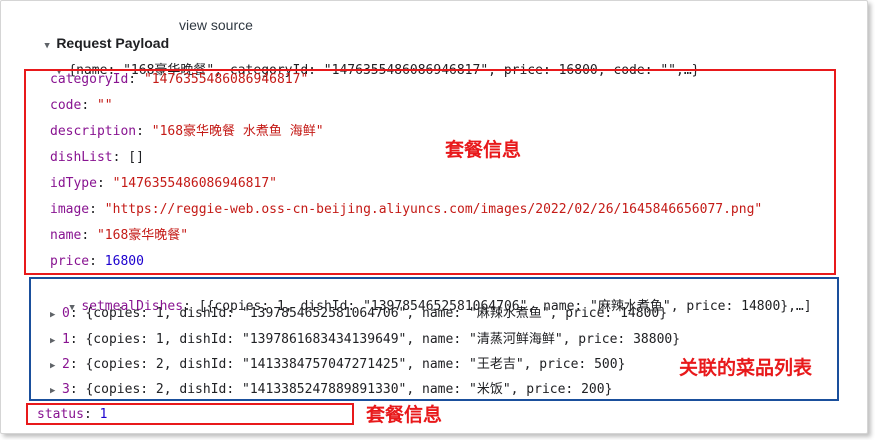 The image size is (875, 440). I want to click on status-annotation: 套餐信息, so click(404, 415).